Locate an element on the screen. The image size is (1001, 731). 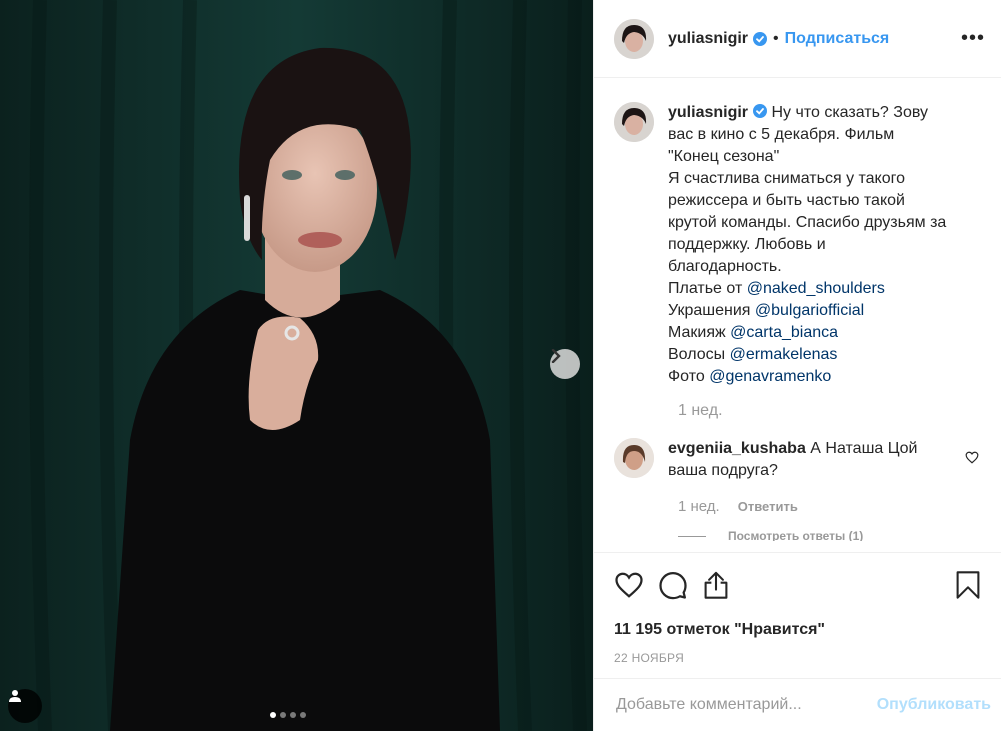
caption-line: вас в кино с 5 декабря. Фильм is located at coordinates (781, 134).